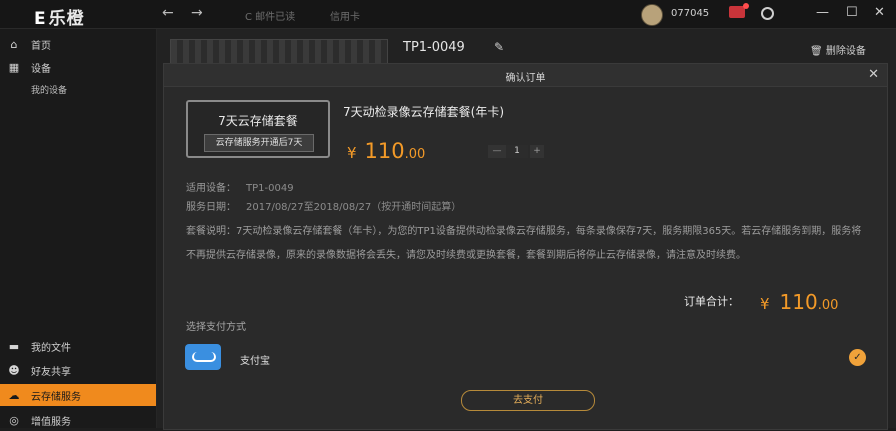  Describe the element at coordinates (49, 90) in the screenshot. I see `sidebar-item-label: 我的设备` at that location.